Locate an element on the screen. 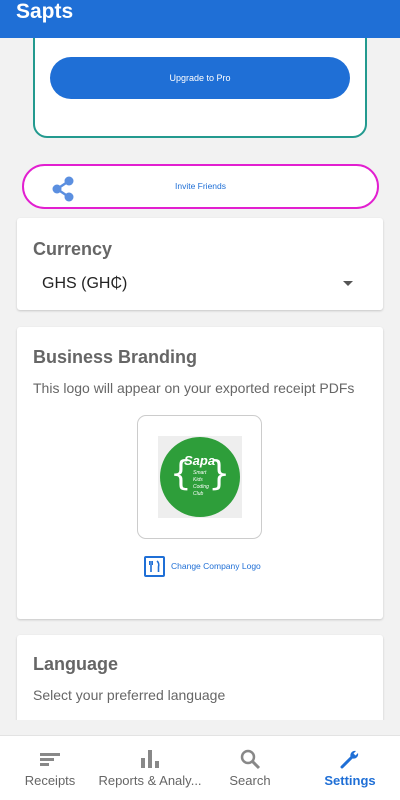 Image resolution: width=400 pixels, height=800 pixels. currency-card: Currency GHS (GH₵) is located at coordinates (200, 264).